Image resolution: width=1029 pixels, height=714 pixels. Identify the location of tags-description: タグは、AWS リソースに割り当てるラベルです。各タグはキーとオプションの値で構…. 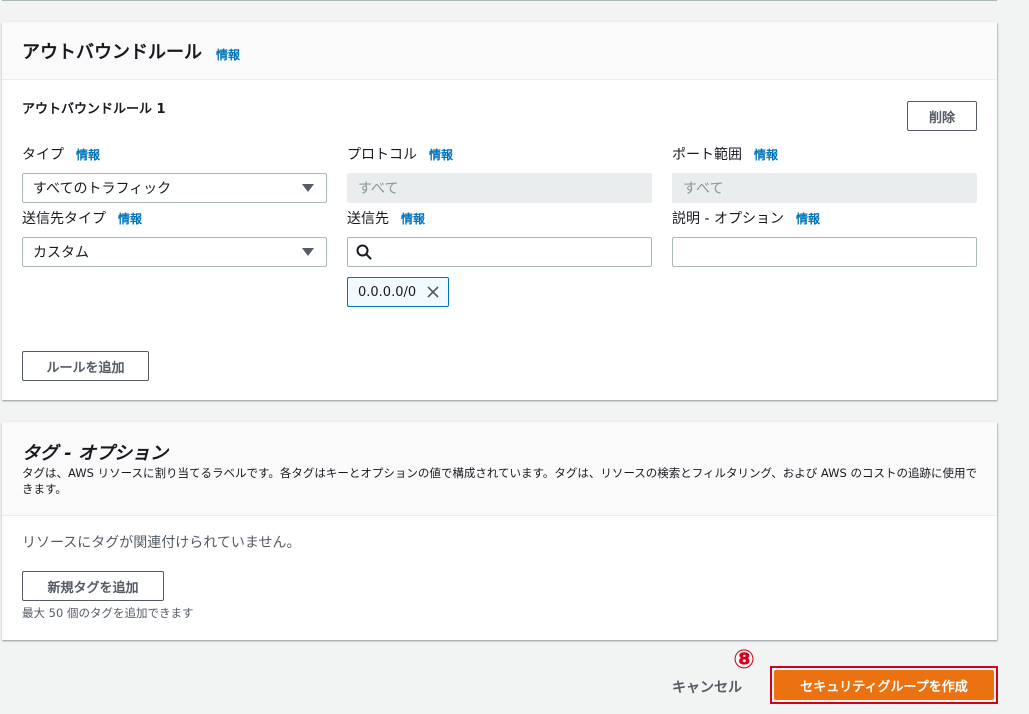
(499, 481).